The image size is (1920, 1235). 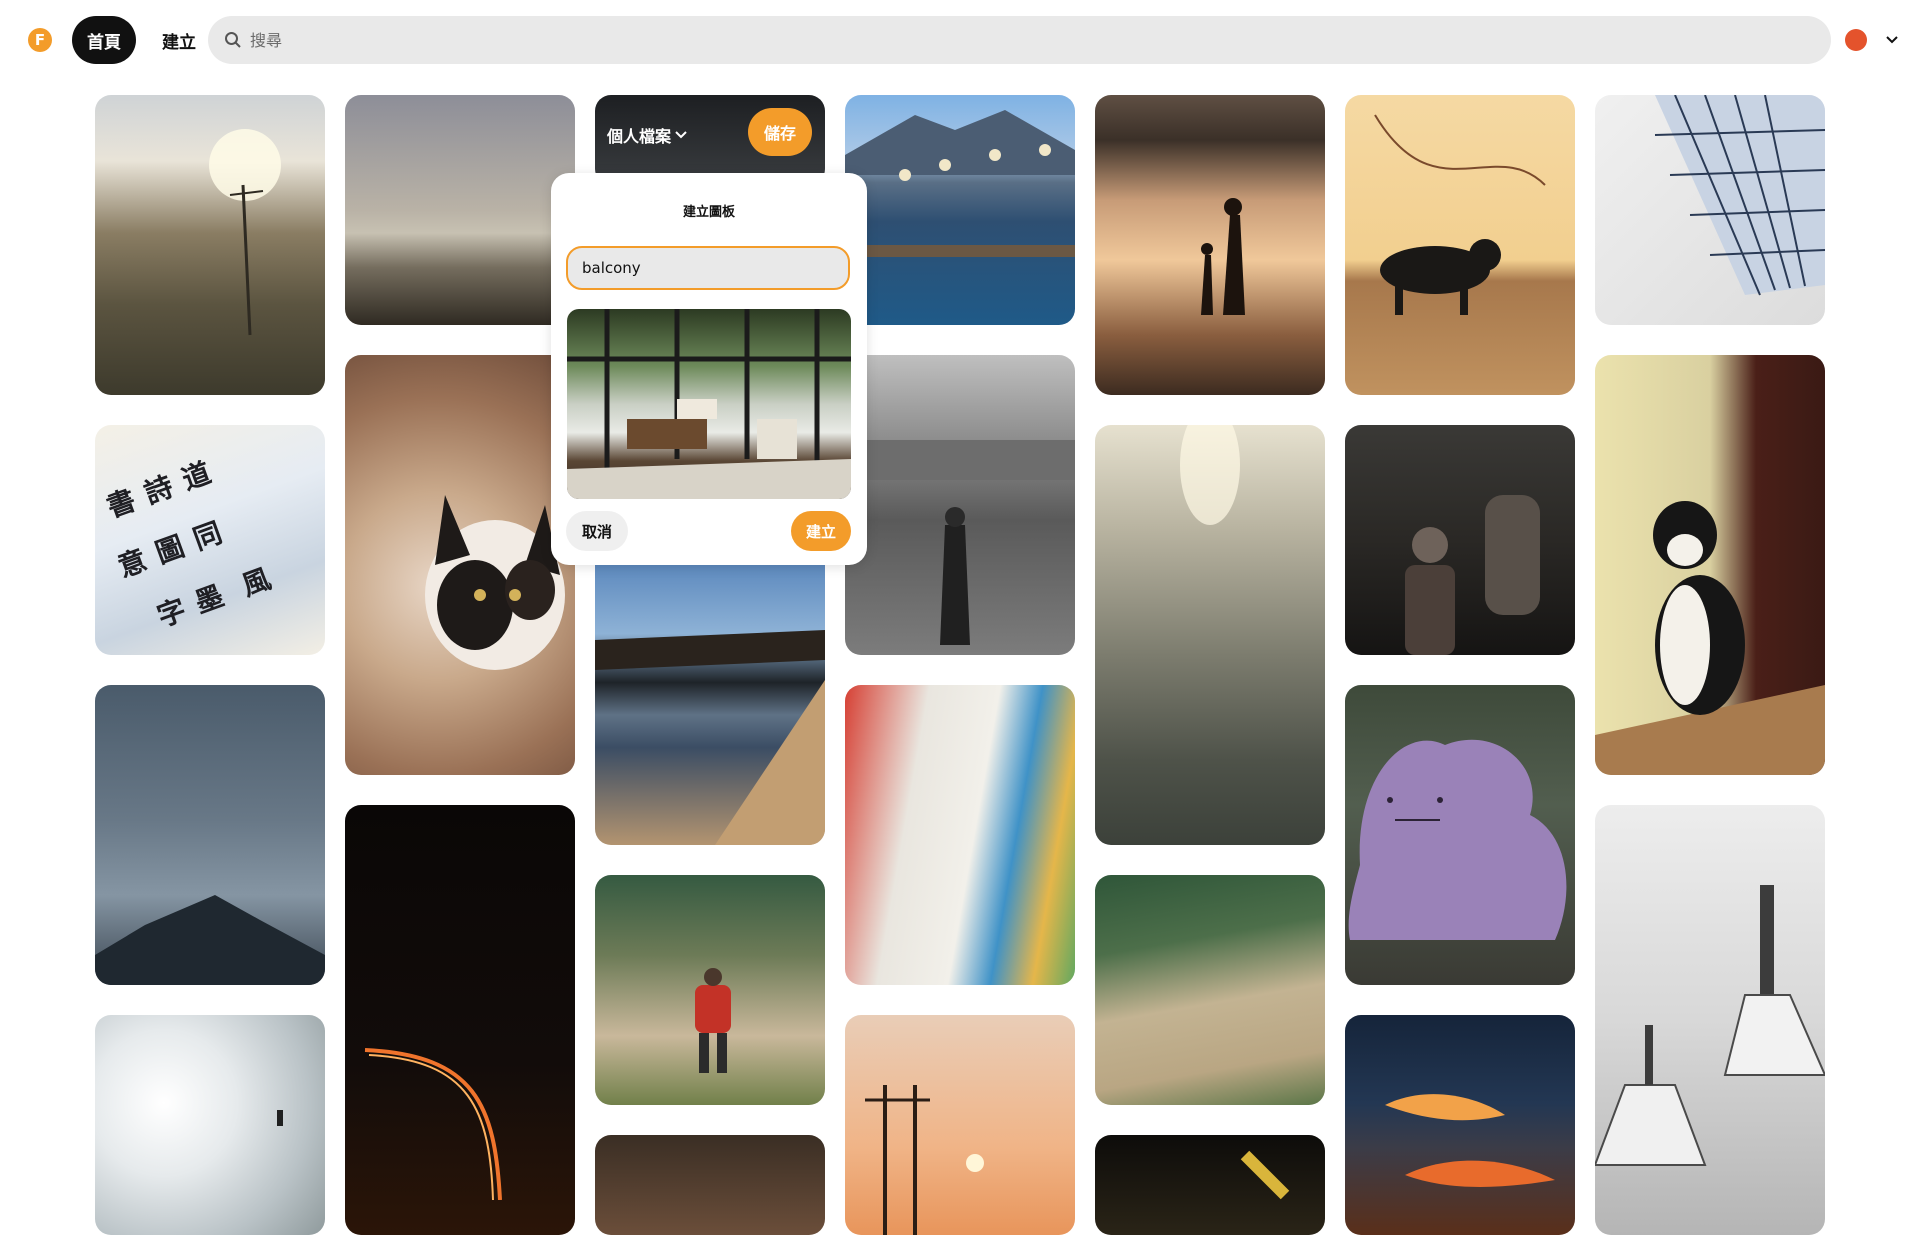 I want to click on cancel-button: 取消, so click(x=597, y=531).